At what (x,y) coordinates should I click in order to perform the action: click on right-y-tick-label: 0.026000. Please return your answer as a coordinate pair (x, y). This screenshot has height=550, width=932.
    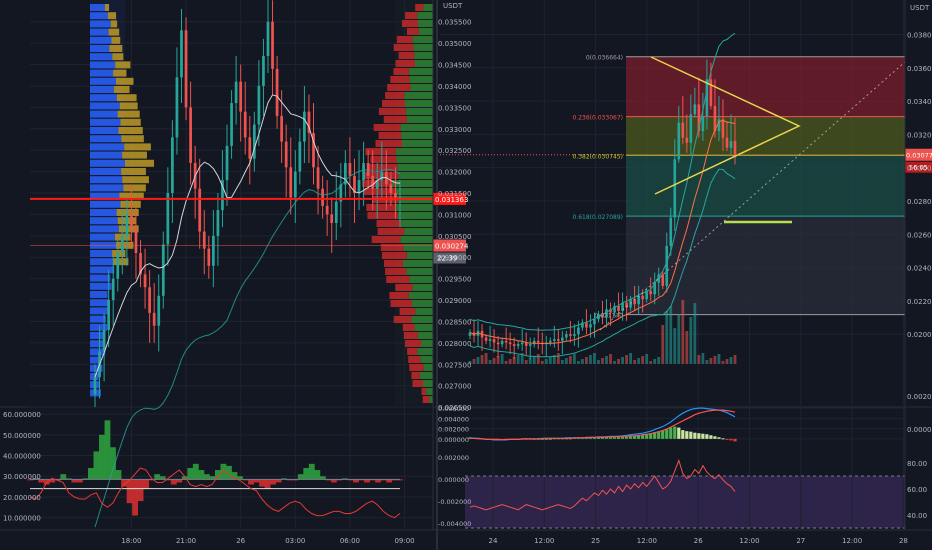
    Looking at the image, I should click on (919, 235).